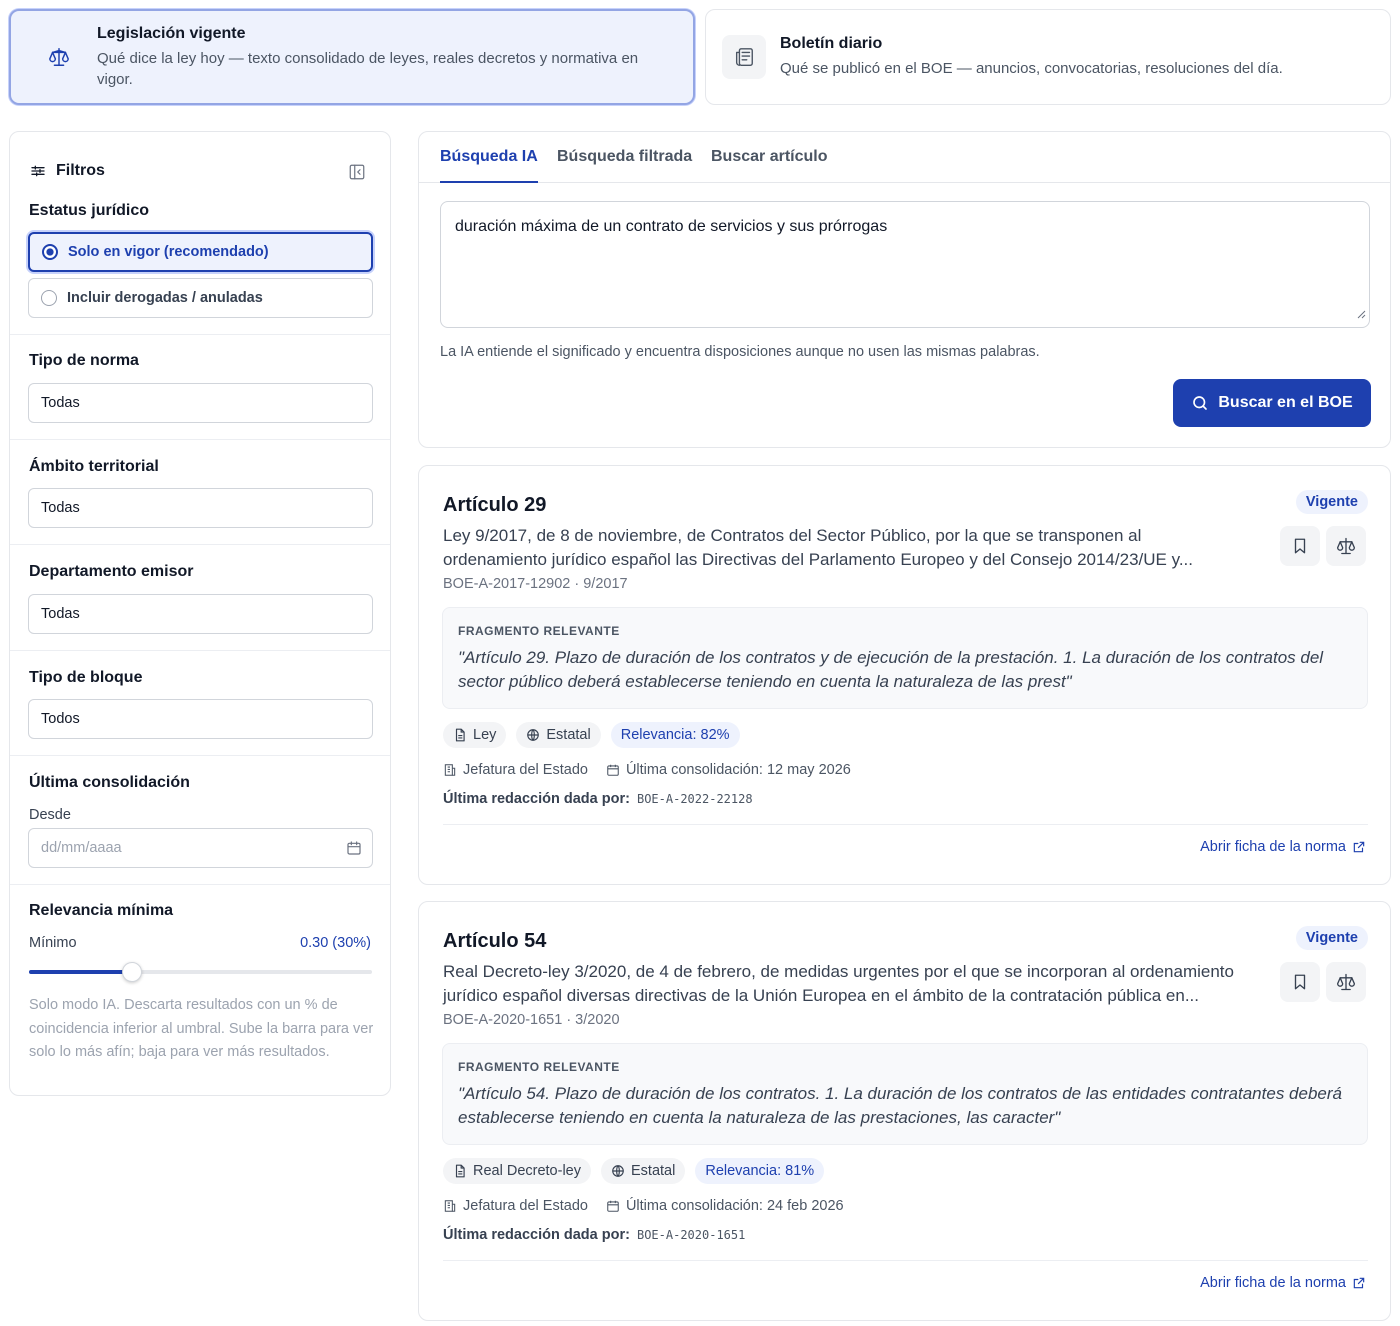  I want to click on consolidation-text: Última consolidación: 12 may 2026, so click(738, 770).